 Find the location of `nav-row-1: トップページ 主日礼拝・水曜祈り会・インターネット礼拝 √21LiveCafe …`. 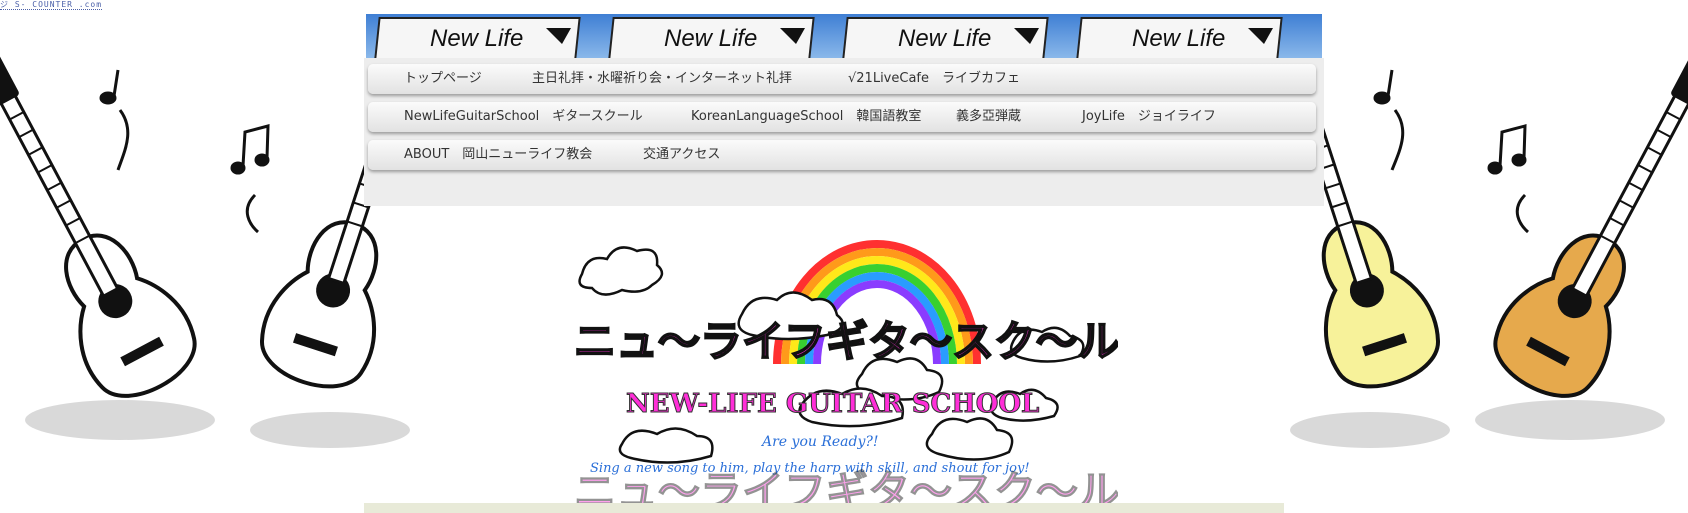

nav-row-1: トップページ 主日礼拝・水曜祈り会・インターネット礼拝 √21LiveCafe … is located at coordinates (842, 79).